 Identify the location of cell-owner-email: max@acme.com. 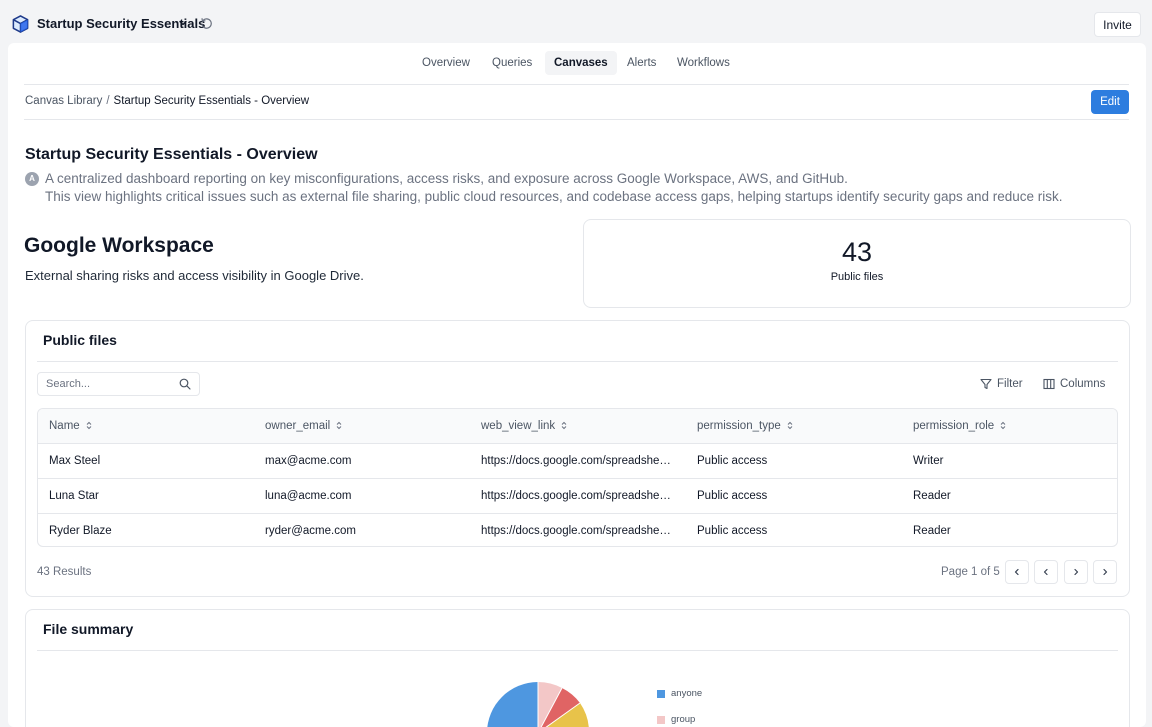
(308, 461).